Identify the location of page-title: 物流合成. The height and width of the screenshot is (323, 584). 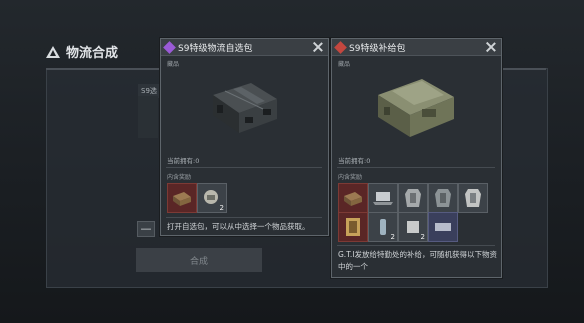
(92, 53).